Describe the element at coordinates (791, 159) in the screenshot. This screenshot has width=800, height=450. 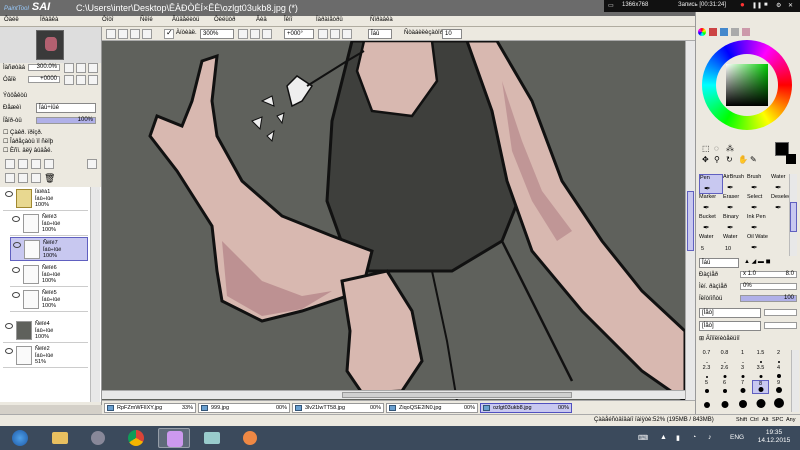
I see `secondary-color-swatch` at that location.